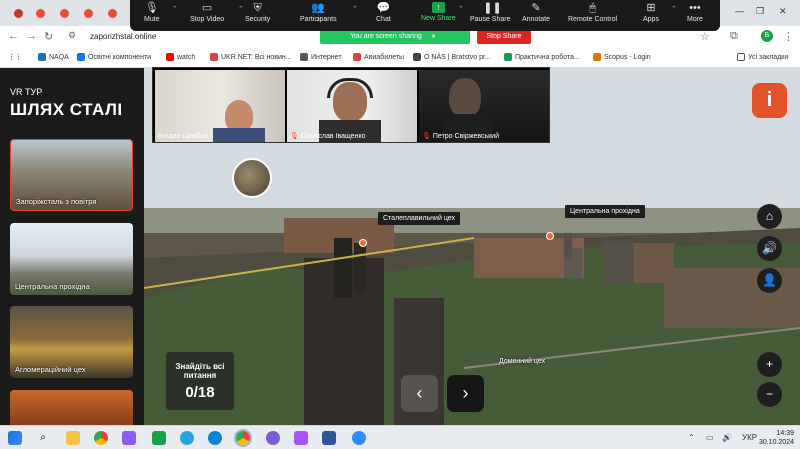 The height and width of the screenshot is (449, 800). What do you see at coordinates (762, 57) in the screenshot?
I see `all-bookmarks: Усі закладки` at bounding box center [762, 57].